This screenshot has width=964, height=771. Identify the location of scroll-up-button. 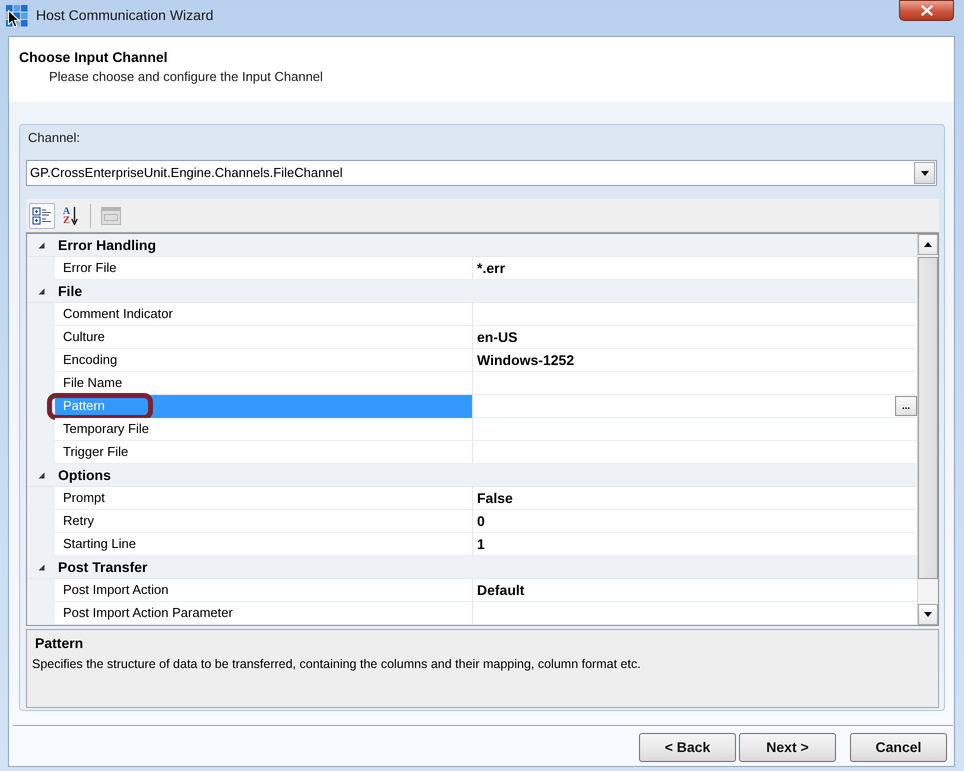
(928, 244).